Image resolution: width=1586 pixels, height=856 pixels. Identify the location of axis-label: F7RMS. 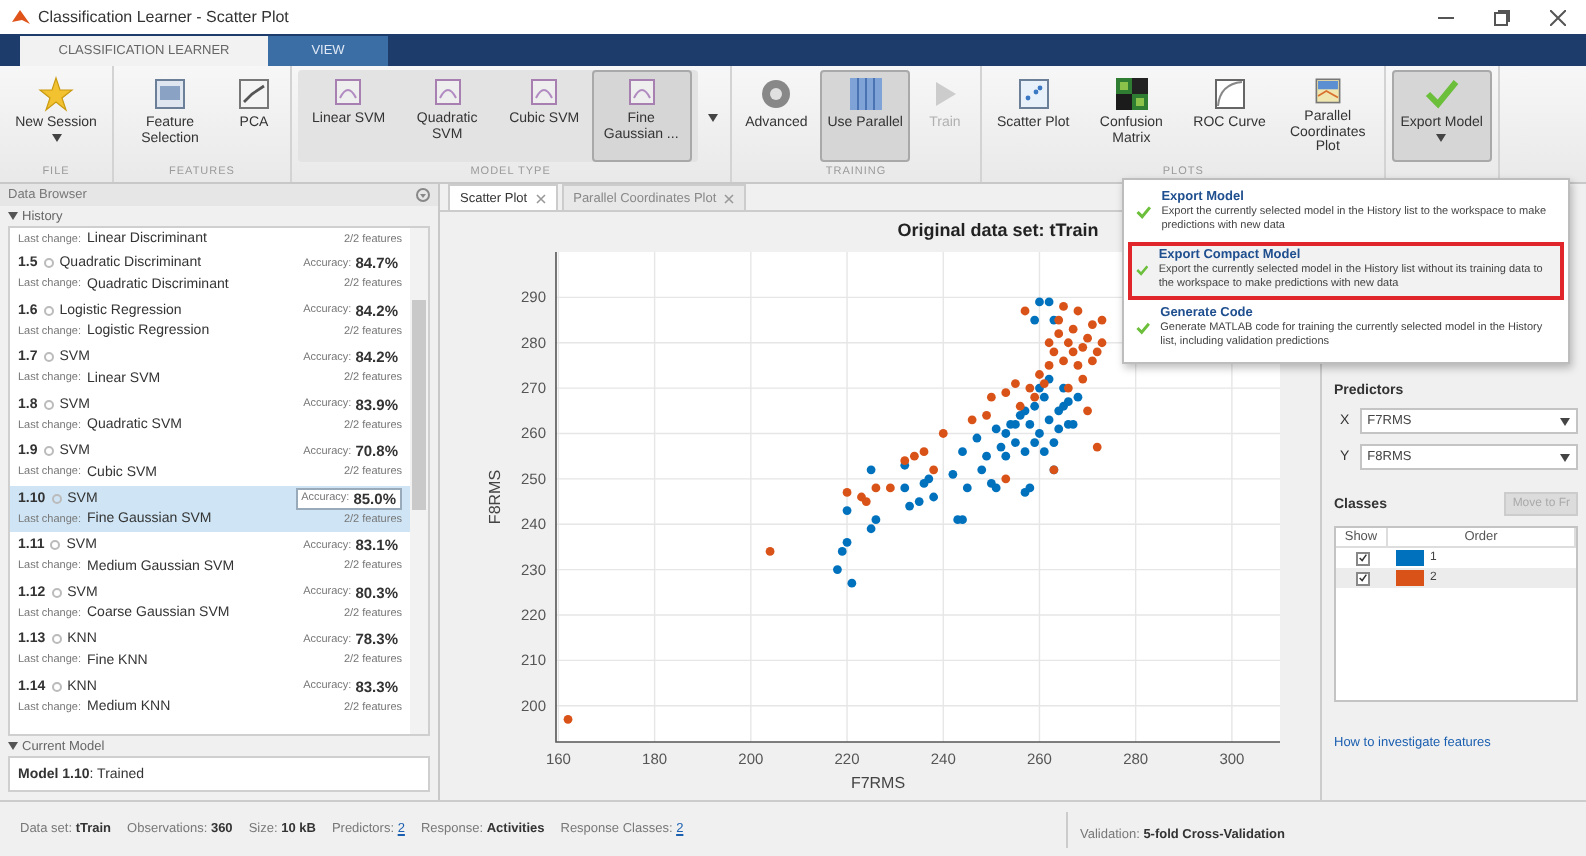
(878, 783).